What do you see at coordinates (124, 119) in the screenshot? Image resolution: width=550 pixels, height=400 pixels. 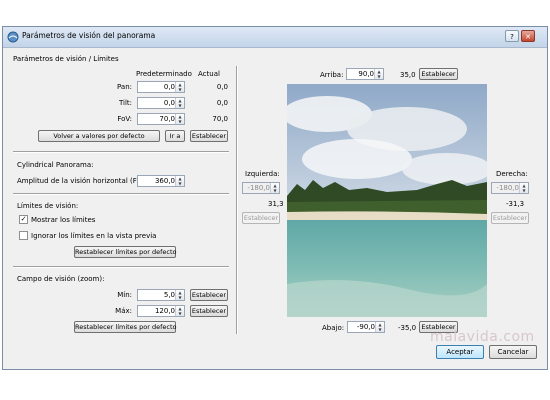 I see `fov-label: FoV:` at bounding box center [124, 119].